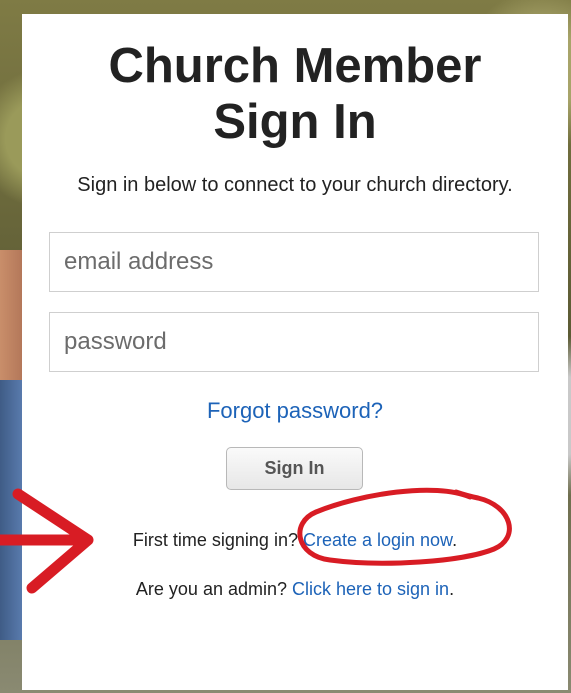 This screenshot has height=693, width=571. Describe the element at coordinates (295, 122) in the screenshot. I see `title-line-2: Sign In` at that location.